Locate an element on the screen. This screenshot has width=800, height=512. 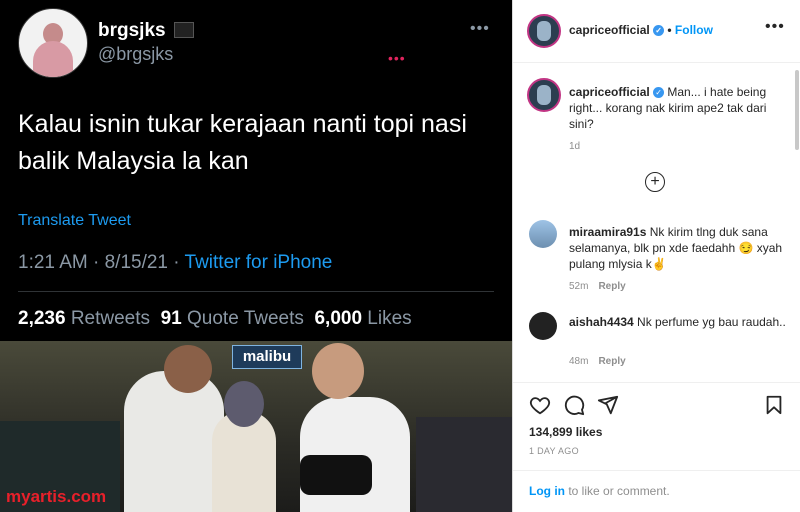
photo-person-right-head is located at coordinates (338, 371).